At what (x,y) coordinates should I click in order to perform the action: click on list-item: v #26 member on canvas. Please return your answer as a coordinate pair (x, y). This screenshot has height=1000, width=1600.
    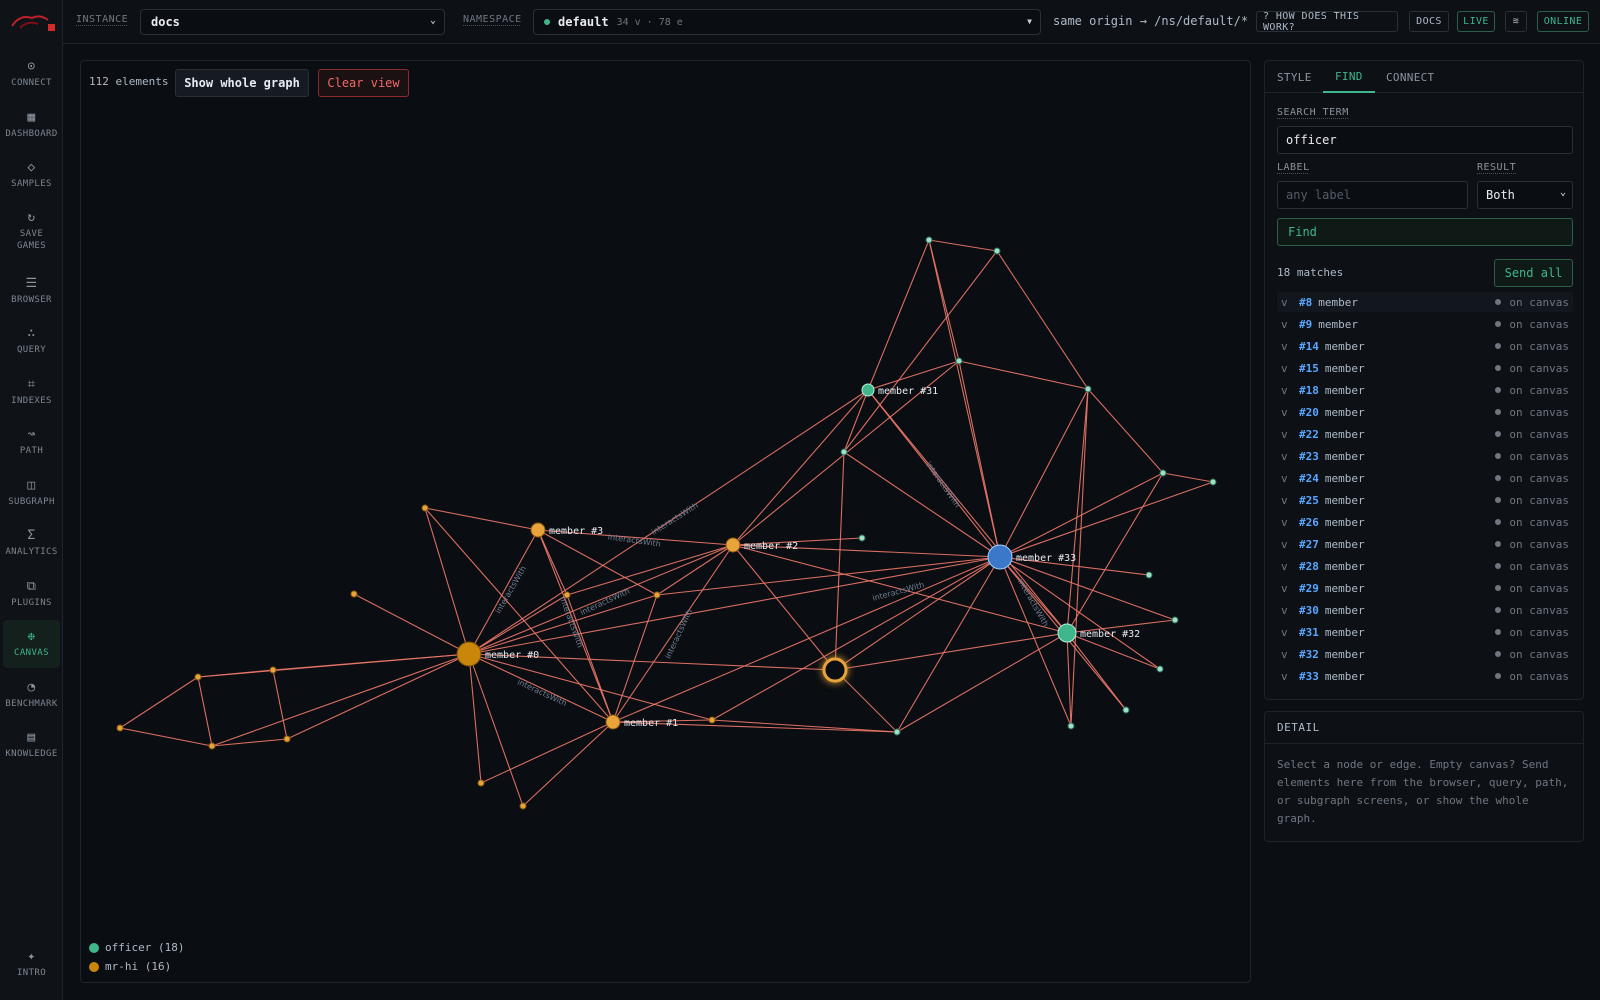
    Looking at the image, I should click on (1425, 522).